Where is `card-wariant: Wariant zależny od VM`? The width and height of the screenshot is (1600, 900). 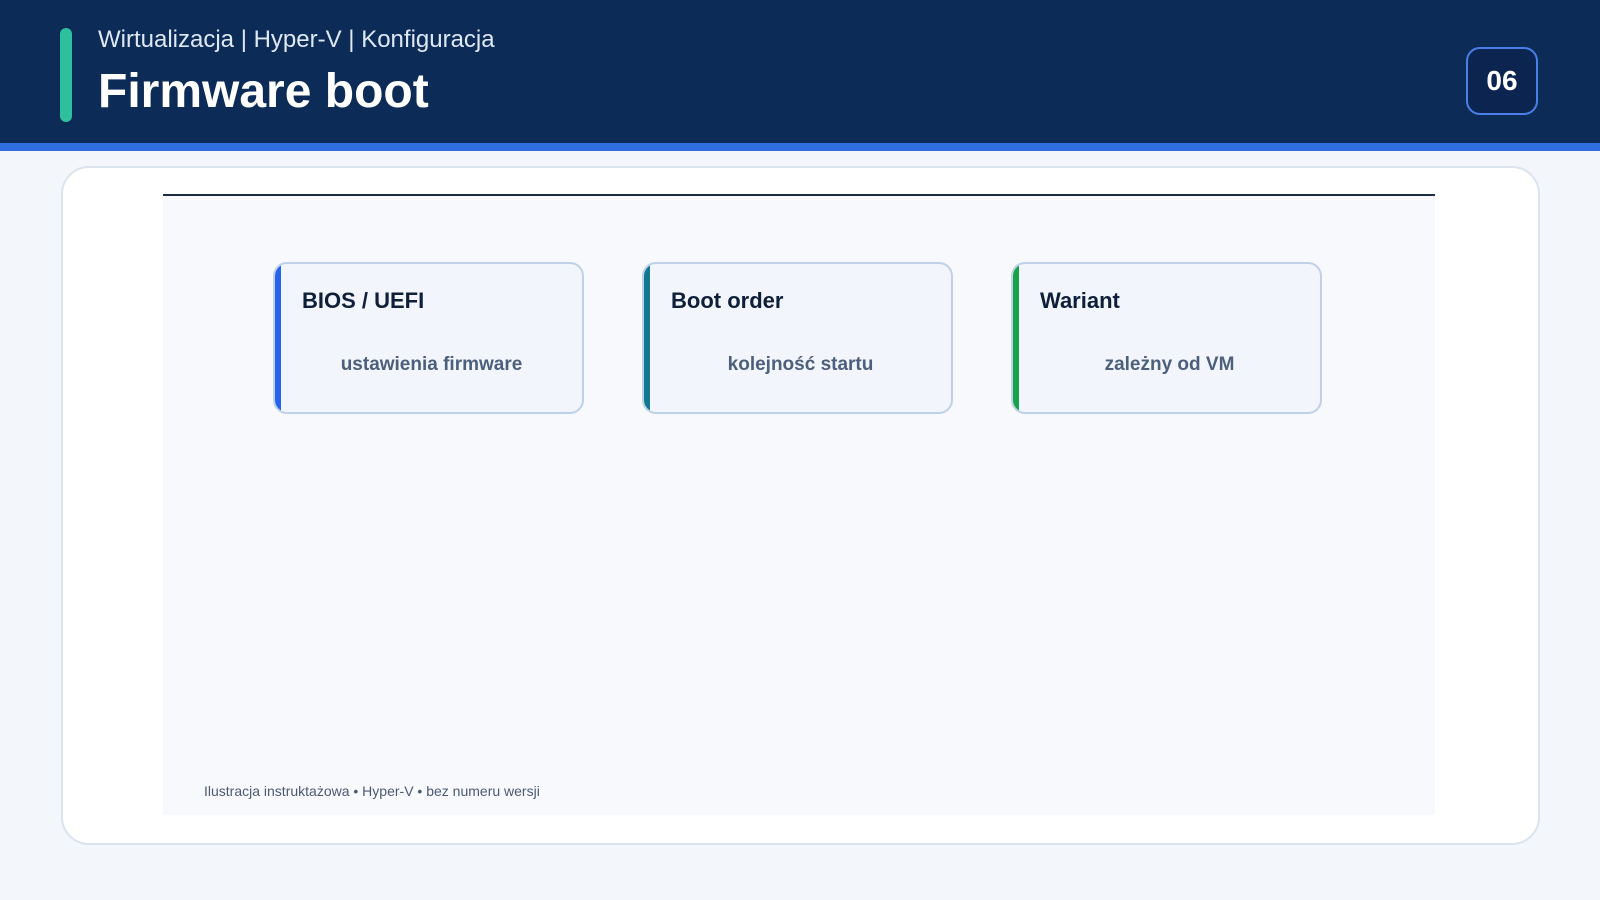 card-wariant: Wariant zależny od VM is located at coordinates (1166, 338).